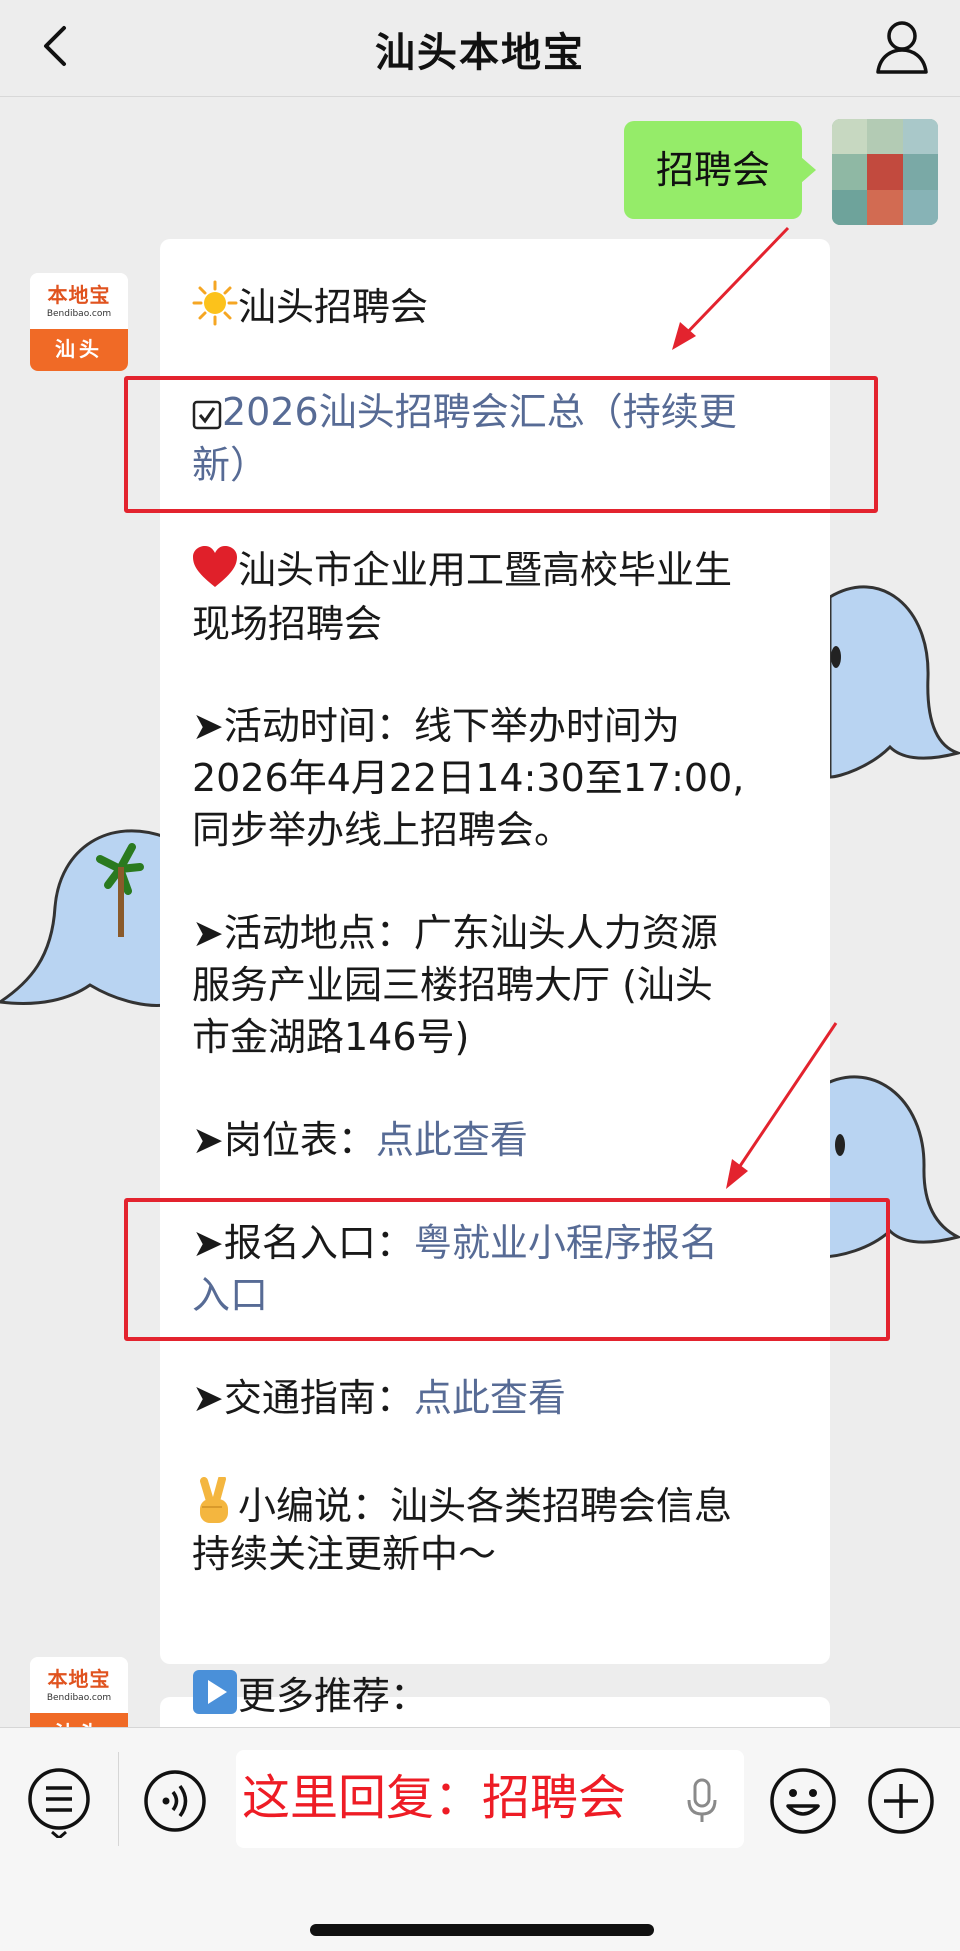 Image resolution: width=960 pixels, height=1951 pixels. What do you see at coordinates (482, 1930) in the screenshot?
I see `home-indicator` at bounding box center [482, 1930].